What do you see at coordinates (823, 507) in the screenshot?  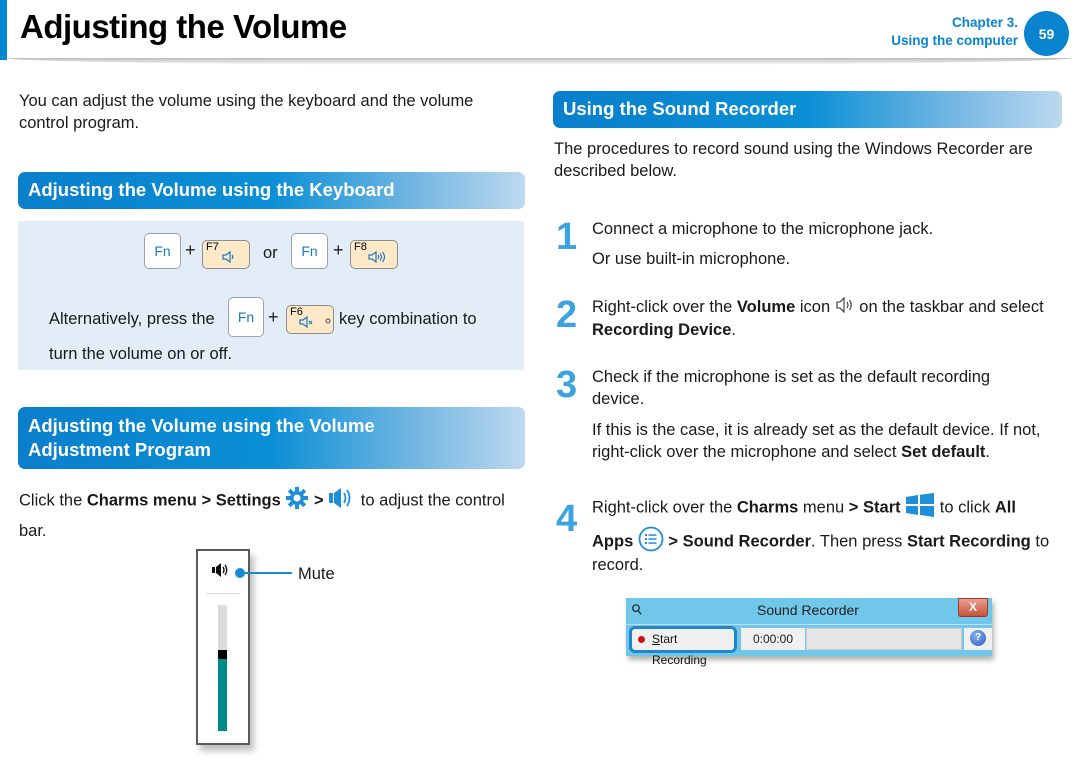 I see `text: menu` at bounding box center [823, 507].